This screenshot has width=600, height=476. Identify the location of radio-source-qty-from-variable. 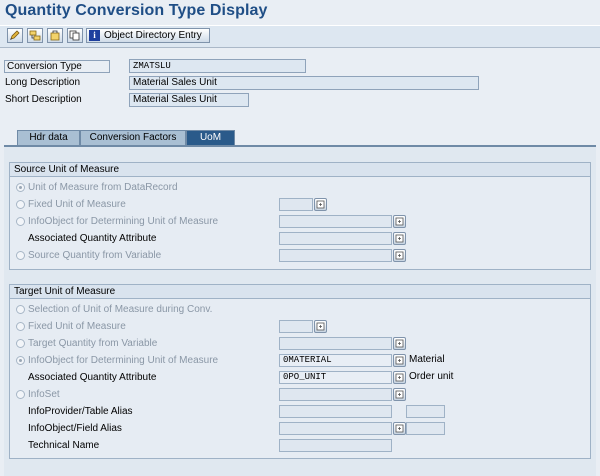
(20, 255).